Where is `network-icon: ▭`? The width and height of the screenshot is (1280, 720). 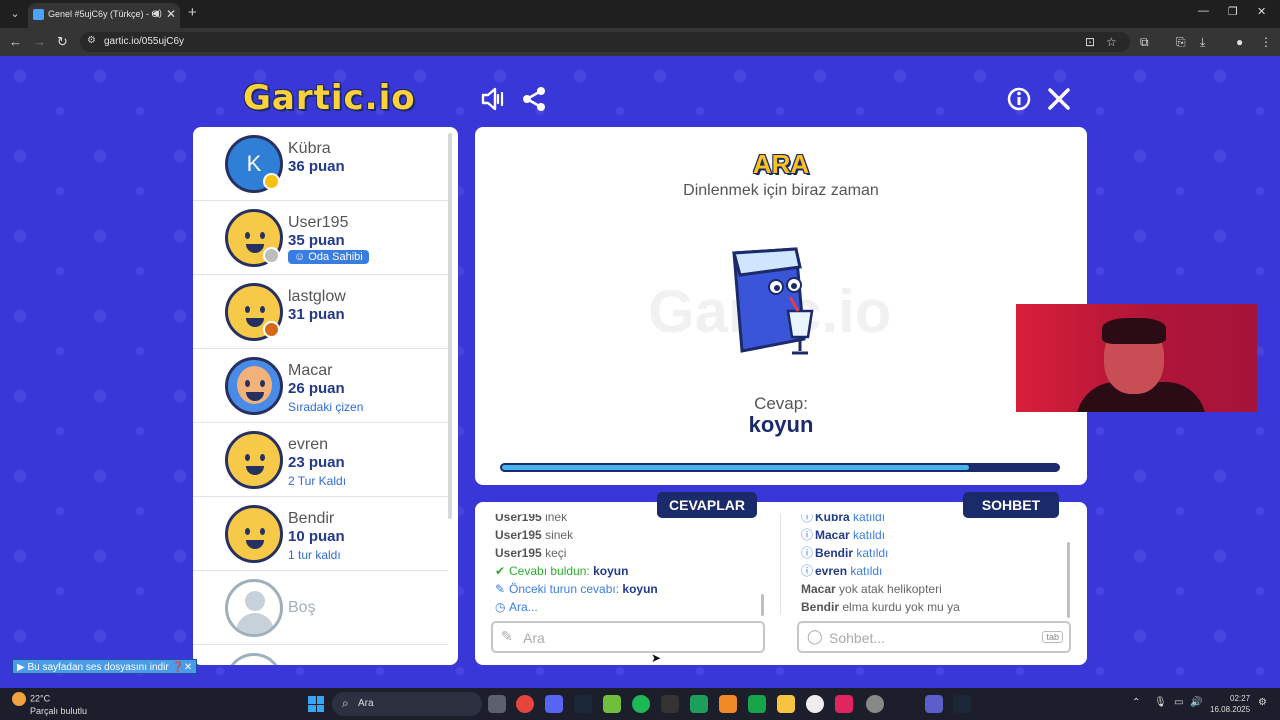
network-icon: ▭ is located at coordinates (1178, 702).